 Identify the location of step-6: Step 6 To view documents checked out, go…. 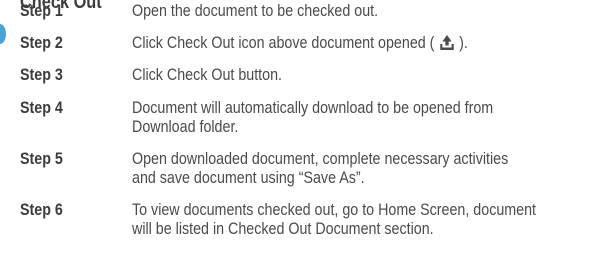
(318, 219).